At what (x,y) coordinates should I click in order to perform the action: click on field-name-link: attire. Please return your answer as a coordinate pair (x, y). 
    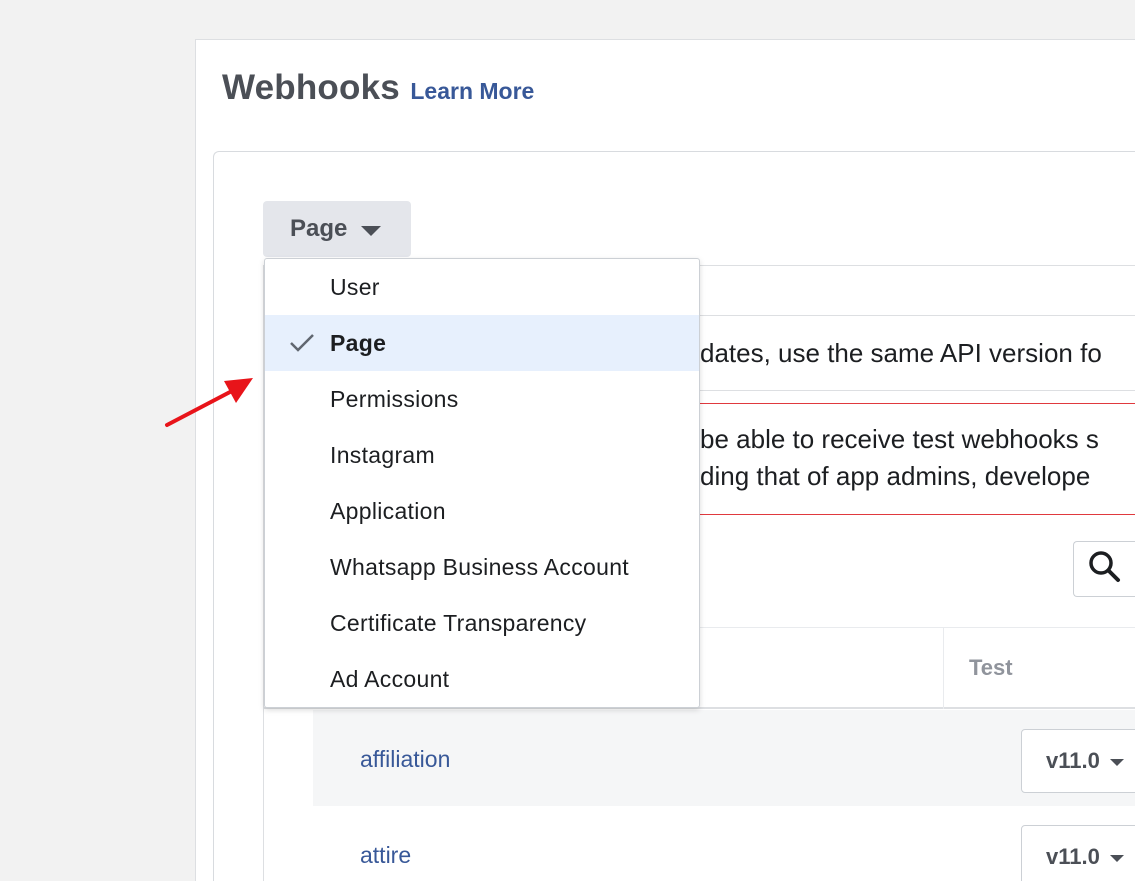
    Looking at the image, I should click on (385, 855).